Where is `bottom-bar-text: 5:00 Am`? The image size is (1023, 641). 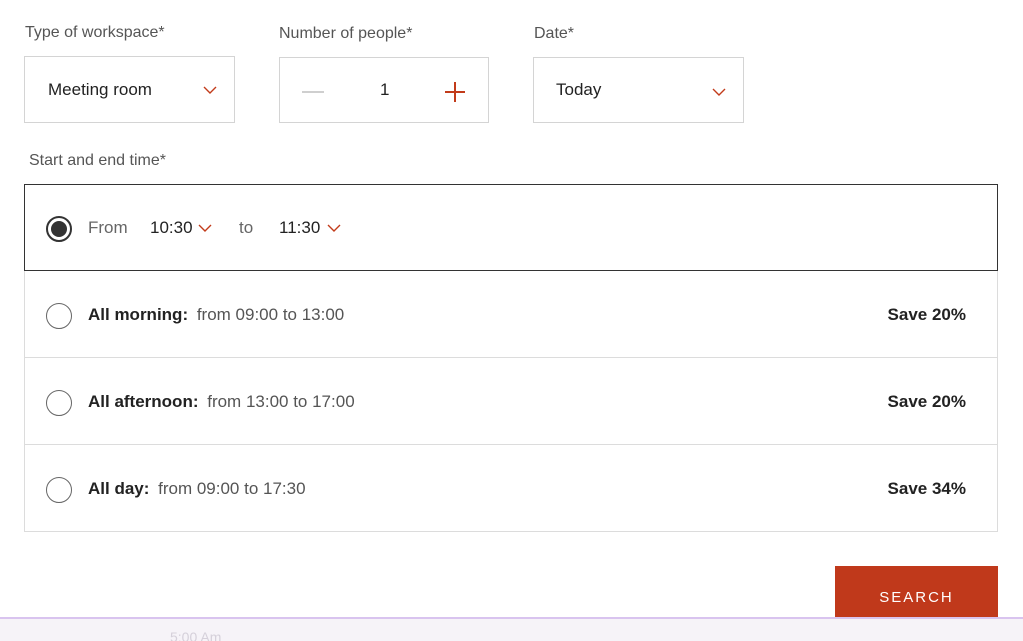 bottom-bar-text: 5:00 Am is located at coordinates (196, 635).